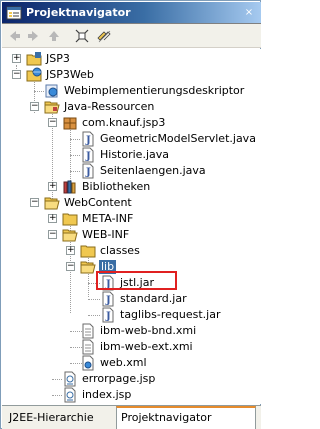 Image resolution: width=320 pixels, height=429 pixels. Describe the element at coordinates (70, 74) in the screenshot. I see `tree-item-label: JSP3Web` at that location.